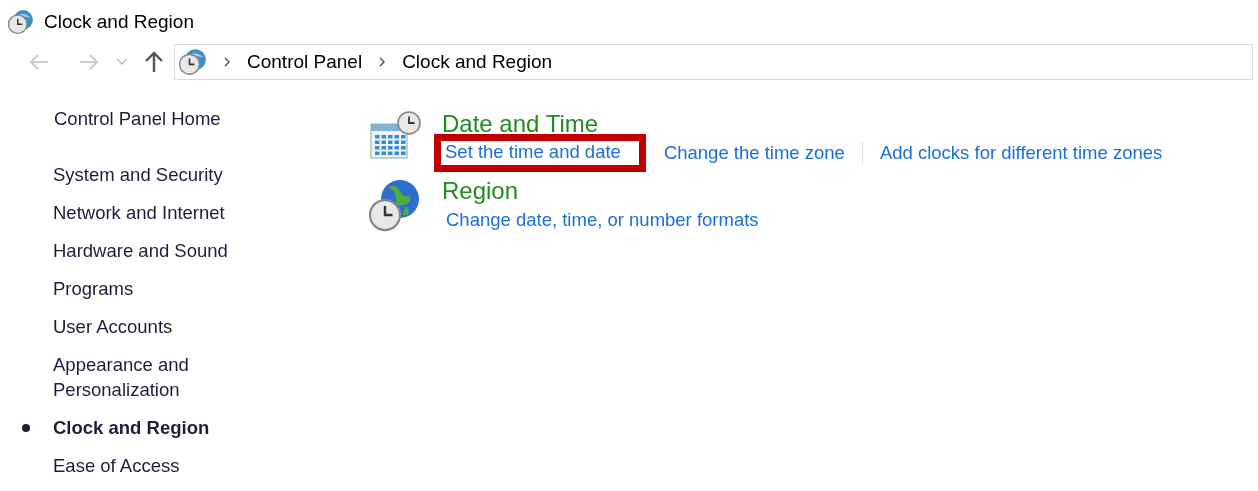 Image resolution: width=1258 pixels, height=491 pixels. Describe the element at coordinates (148, 326) in the screenshot. I see `sidebar-link: User Accounts` at that location.